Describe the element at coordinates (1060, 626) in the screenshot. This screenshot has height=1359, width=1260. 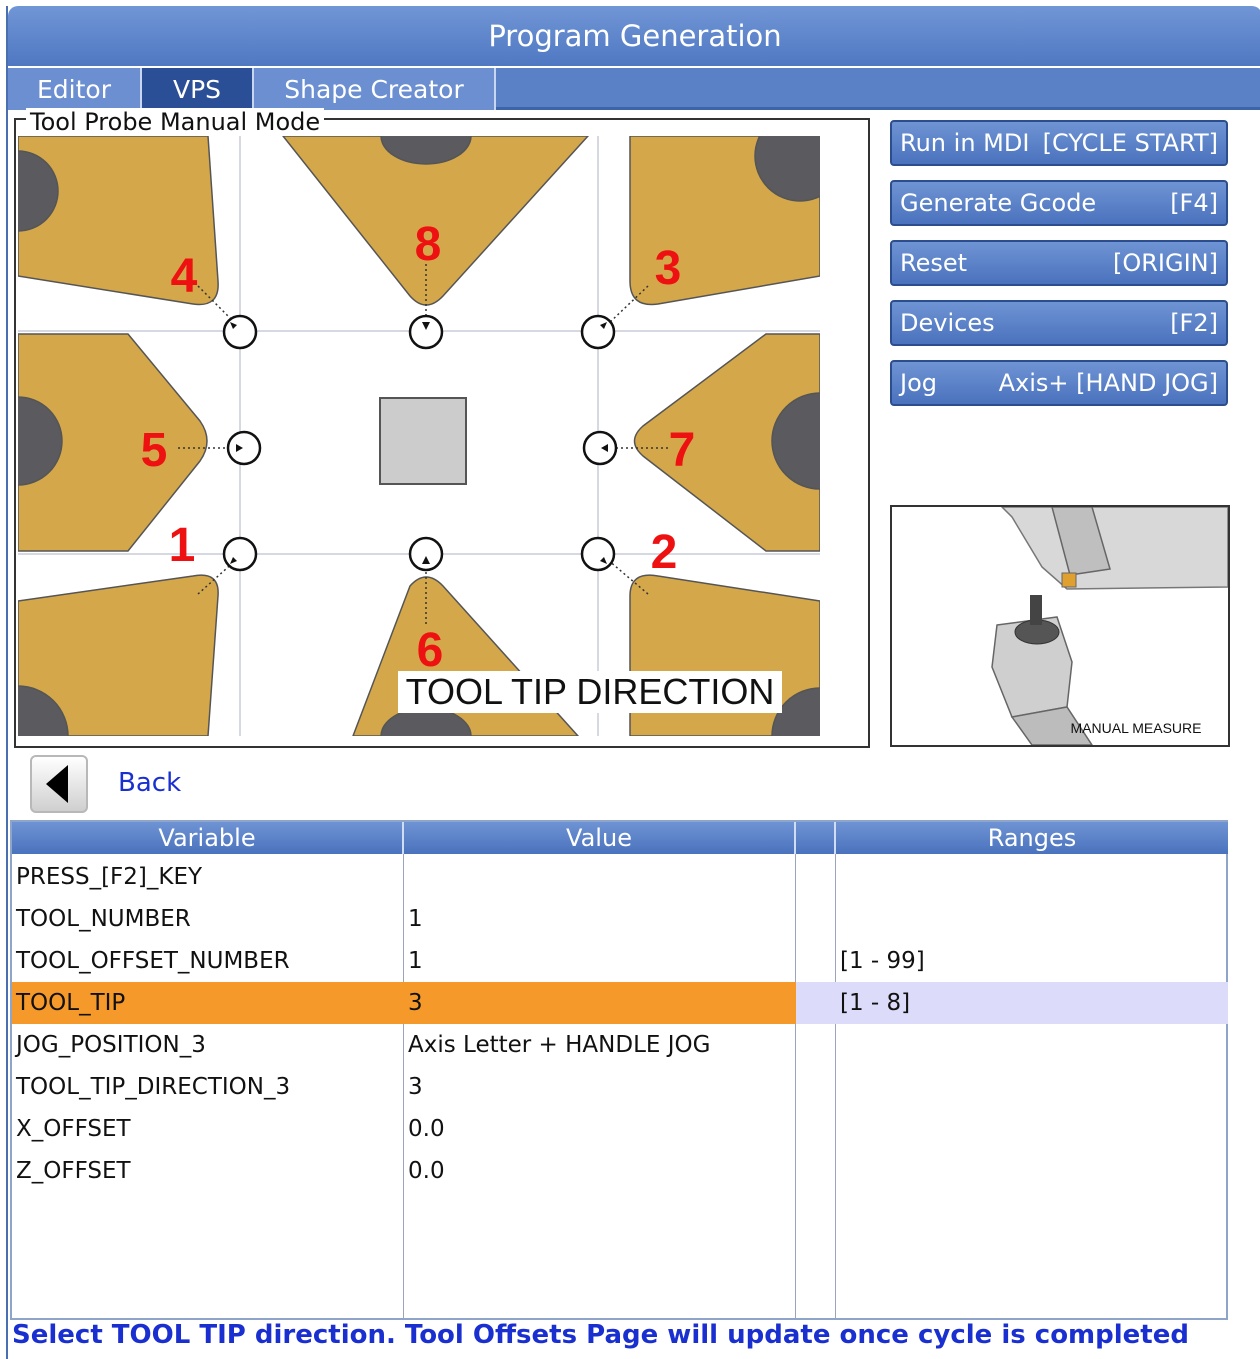
I see `manual-measure-photo: MANUAL MEASURE` at that location.